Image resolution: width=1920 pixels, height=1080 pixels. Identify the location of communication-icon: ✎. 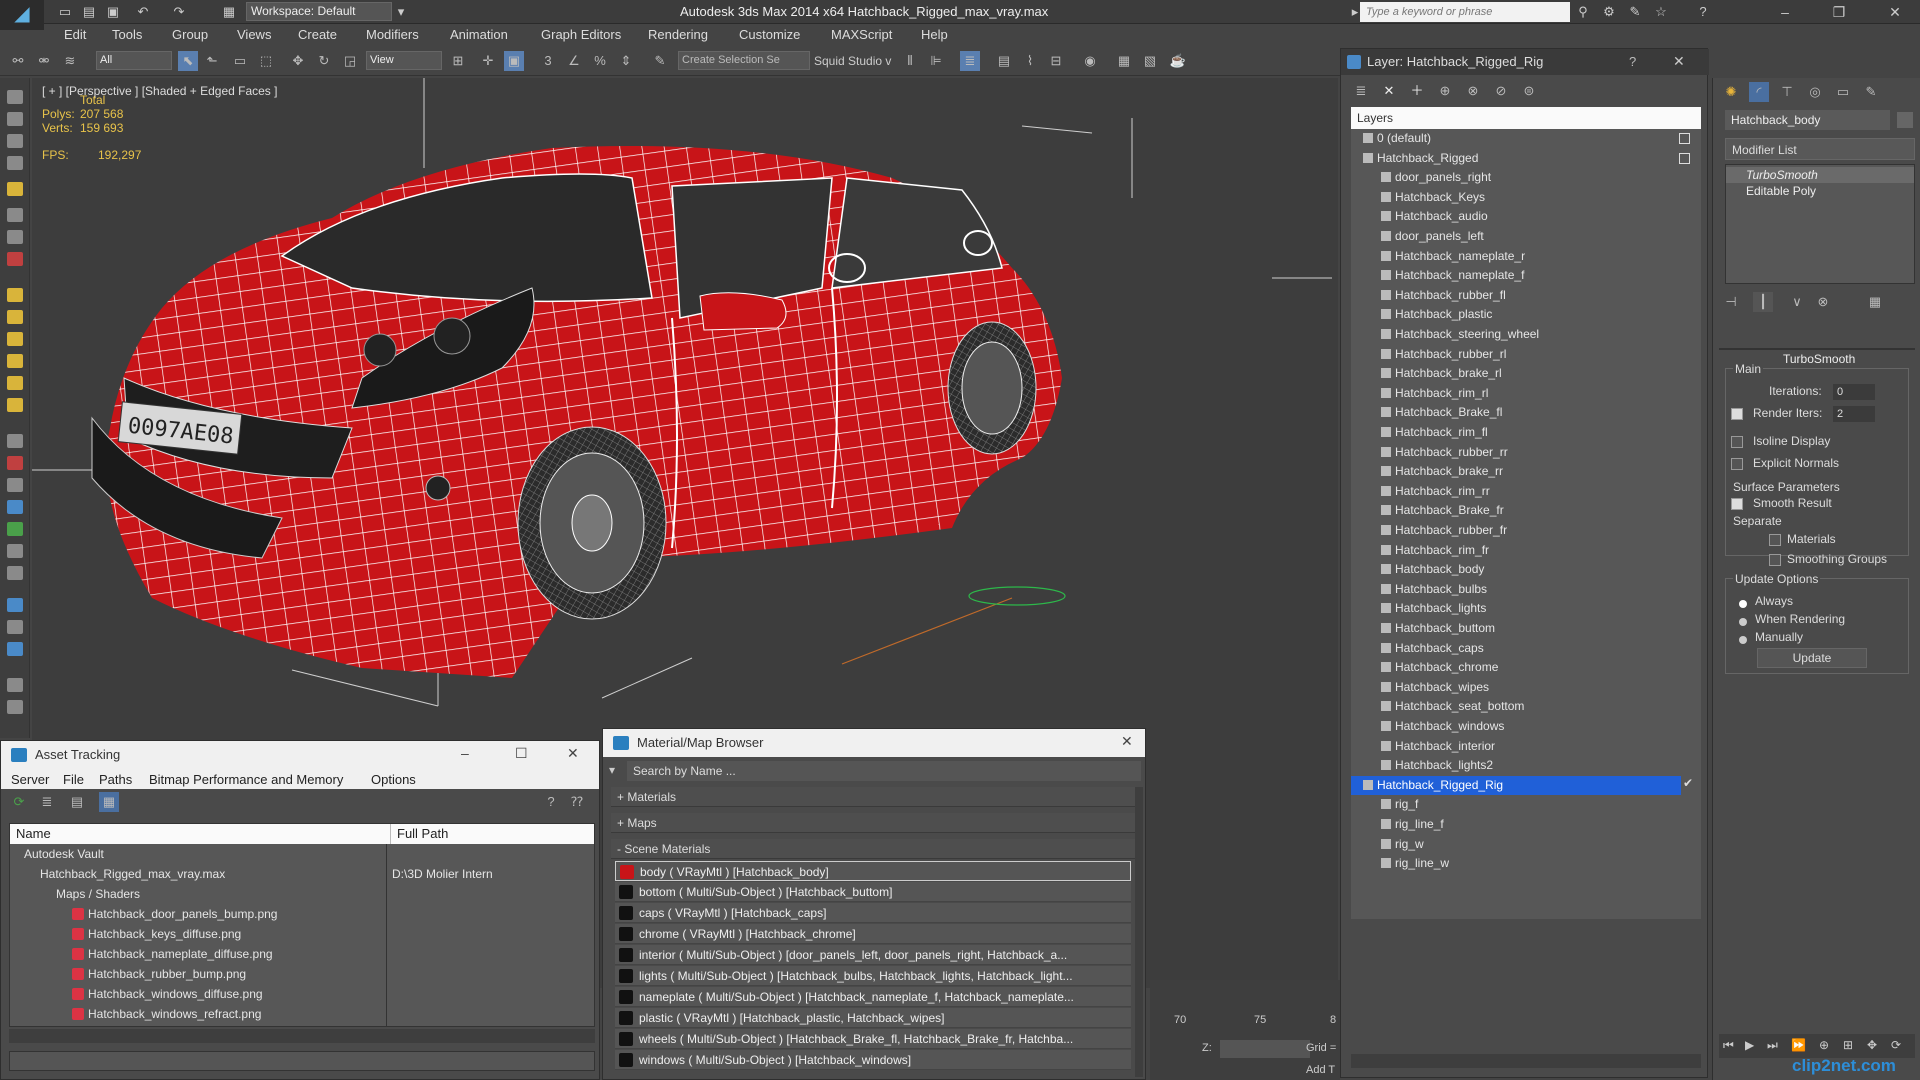
(1635, 12).